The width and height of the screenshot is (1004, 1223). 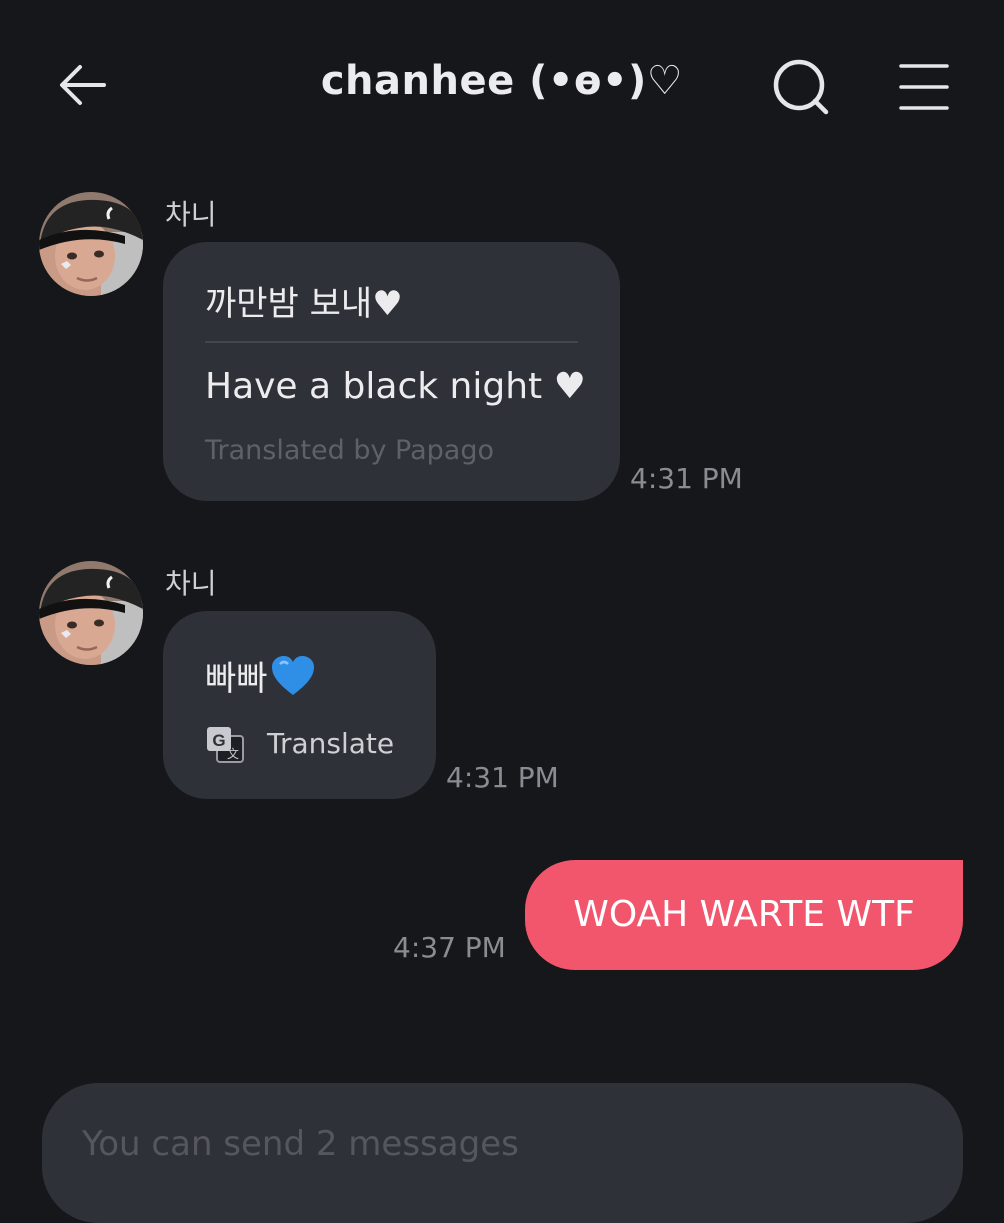 I want to click on message-composer, so click(x=502, y=1153).